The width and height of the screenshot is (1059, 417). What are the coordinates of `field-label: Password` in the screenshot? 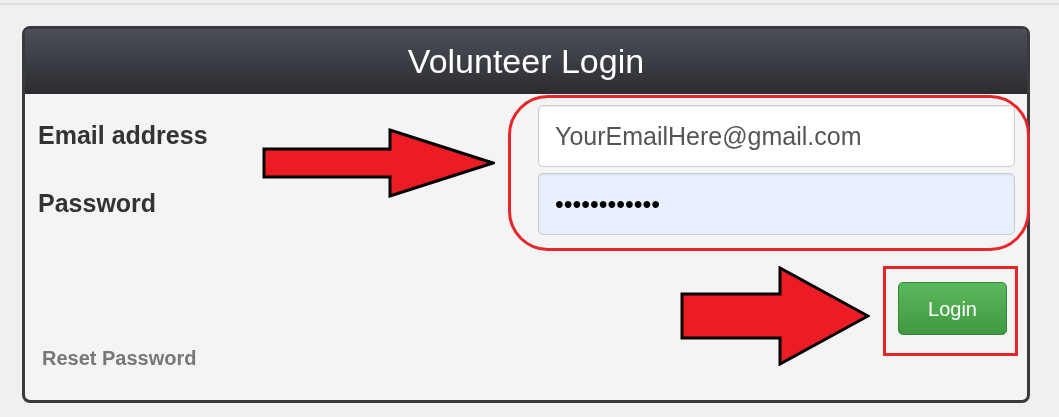 It's located at (98, 204).